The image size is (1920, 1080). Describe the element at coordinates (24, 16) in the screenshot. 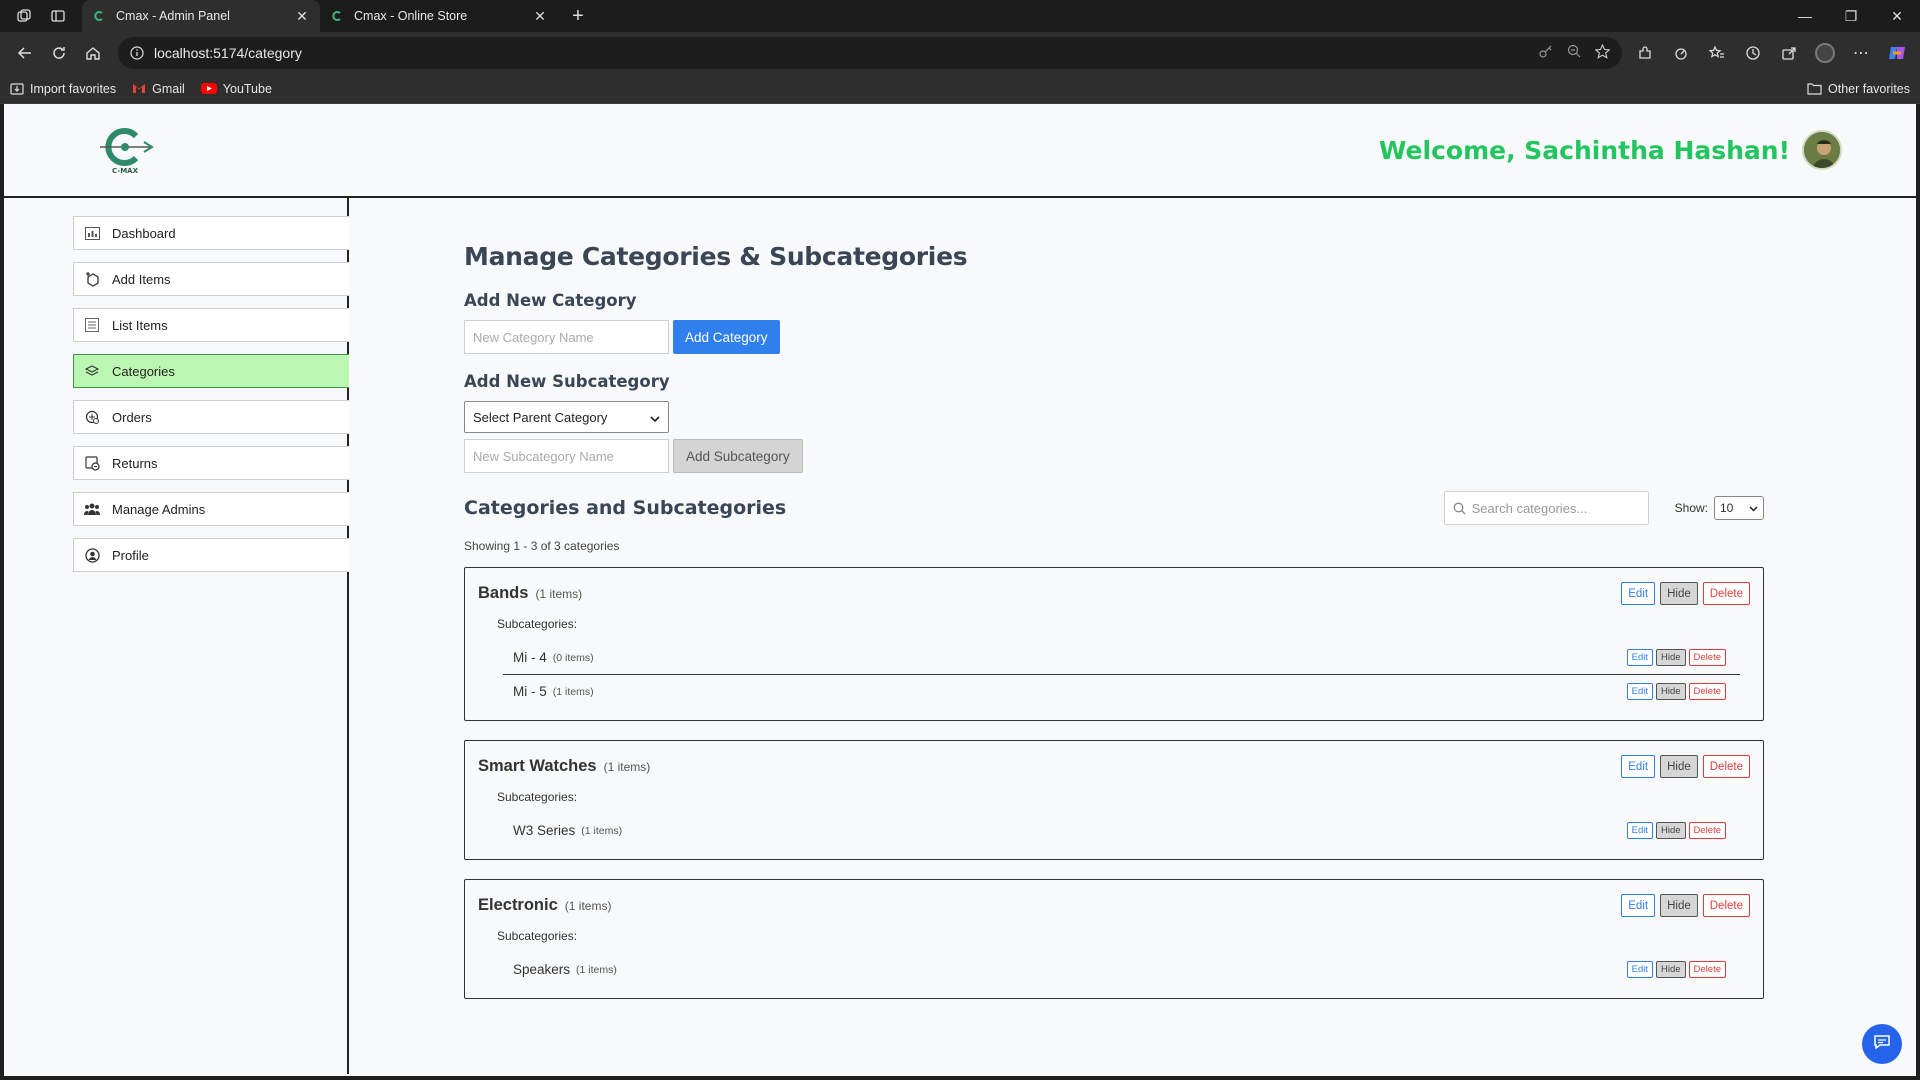

I see `workspaces-icon` at that location.